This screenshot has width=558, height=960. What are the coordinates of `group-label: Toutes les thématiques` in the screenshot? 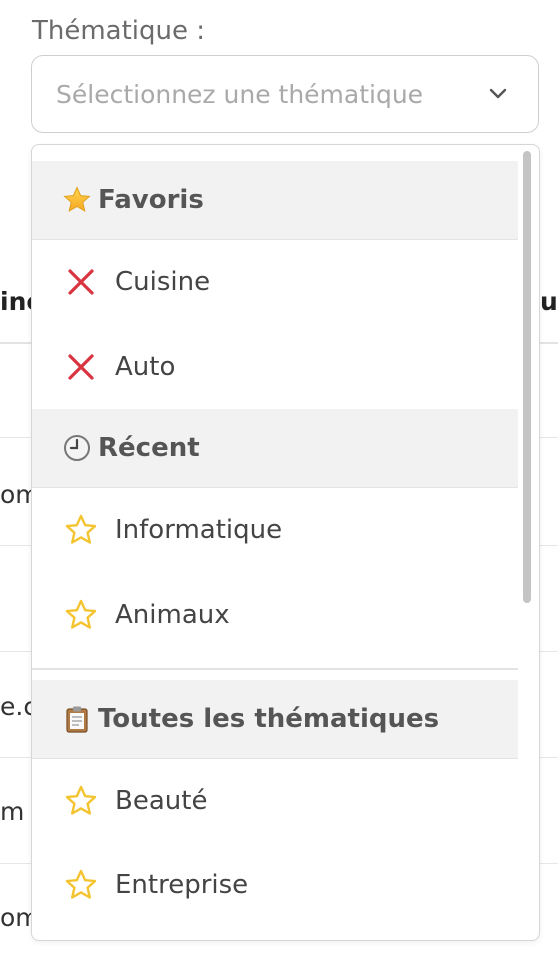 It's located at (269, 719).